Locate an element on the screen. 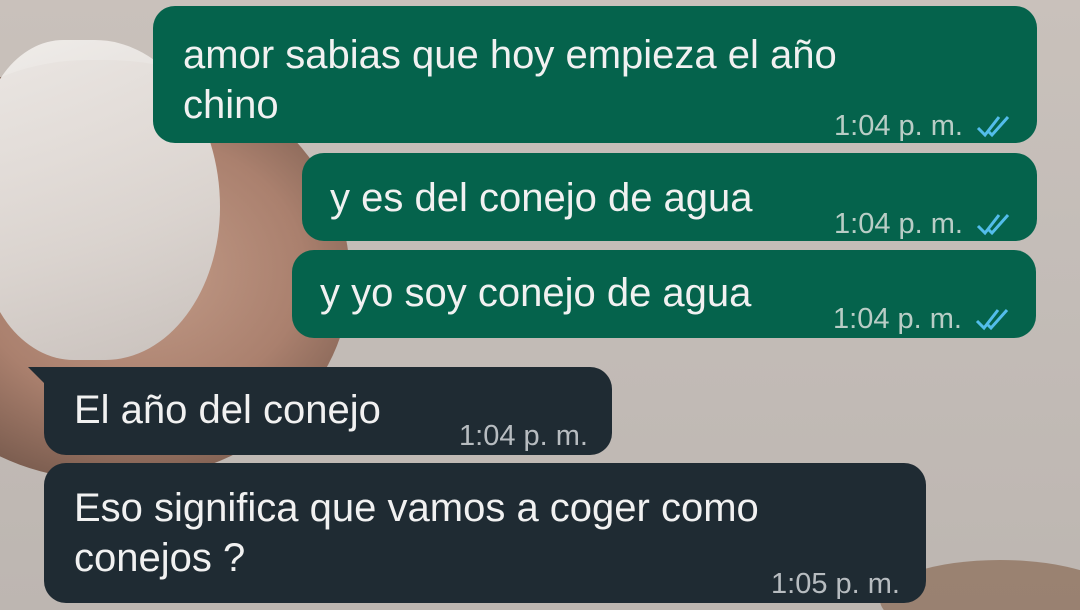  message-bubble-outgoing: y es del conejo de agua 1:04 p. m. is located at coordinates (669, 197).